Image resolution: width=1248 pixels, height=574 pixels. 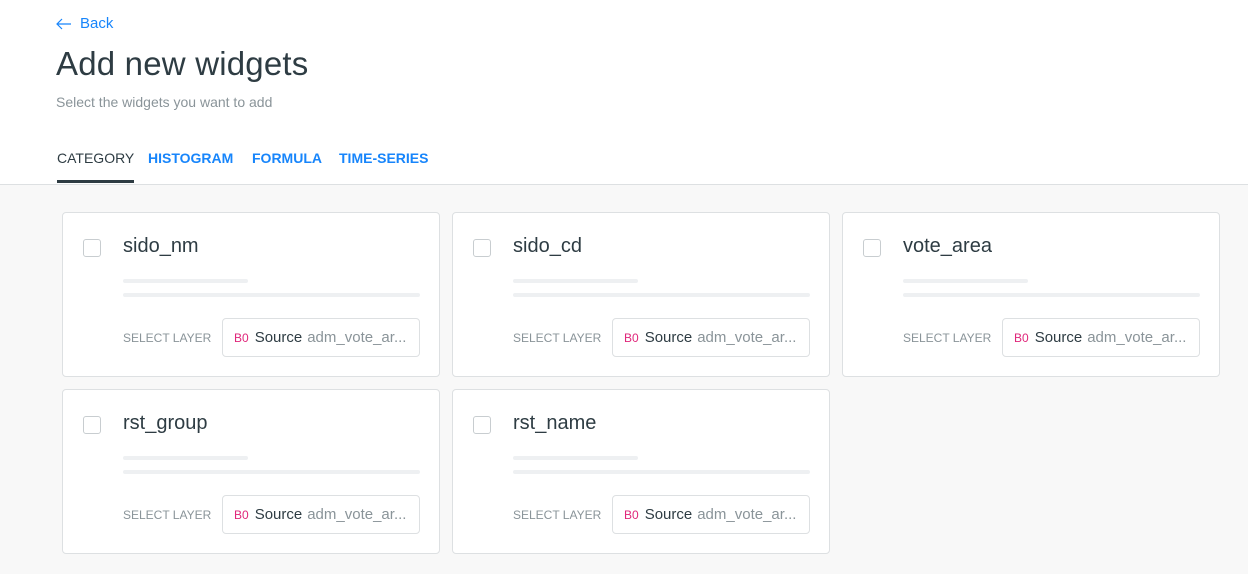 What do you see at coordinates (190, 166) in the screenshot?
I see `tab-histogram: HISTOGRAM` at bounding box center [190, 166].